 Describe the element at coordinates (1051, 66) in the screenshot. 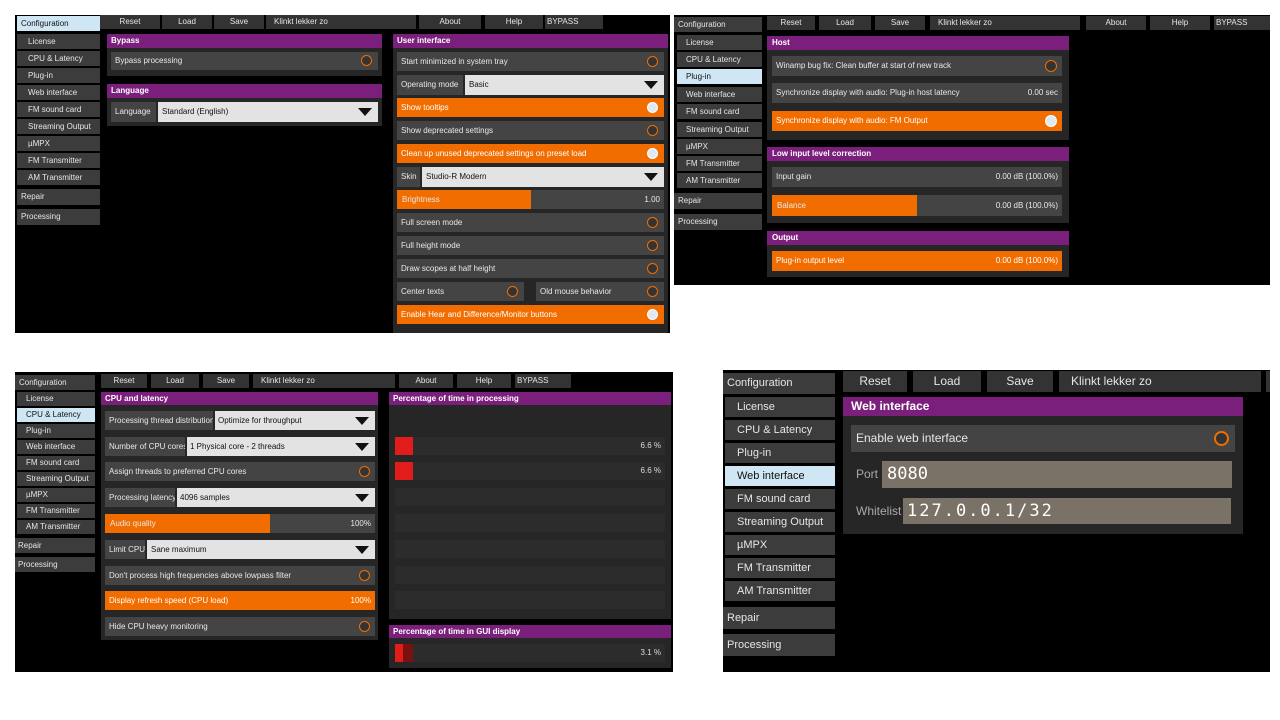

I see `winamp-fix-toggle` at that location.